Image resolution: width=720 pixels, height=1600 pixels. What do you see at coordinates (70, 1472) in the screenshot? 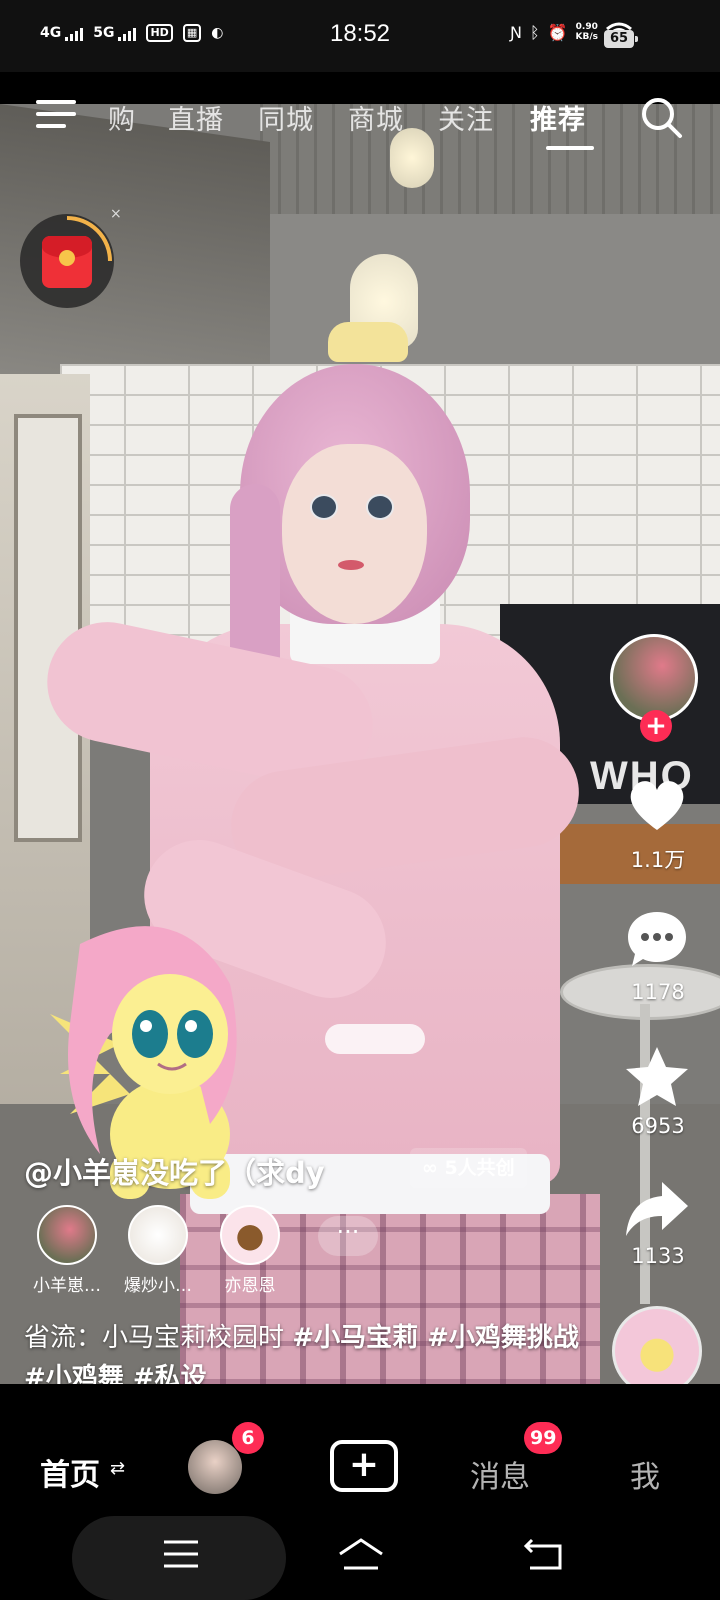
I see `nav-home: 首页` at bounding box center [70, 1472].